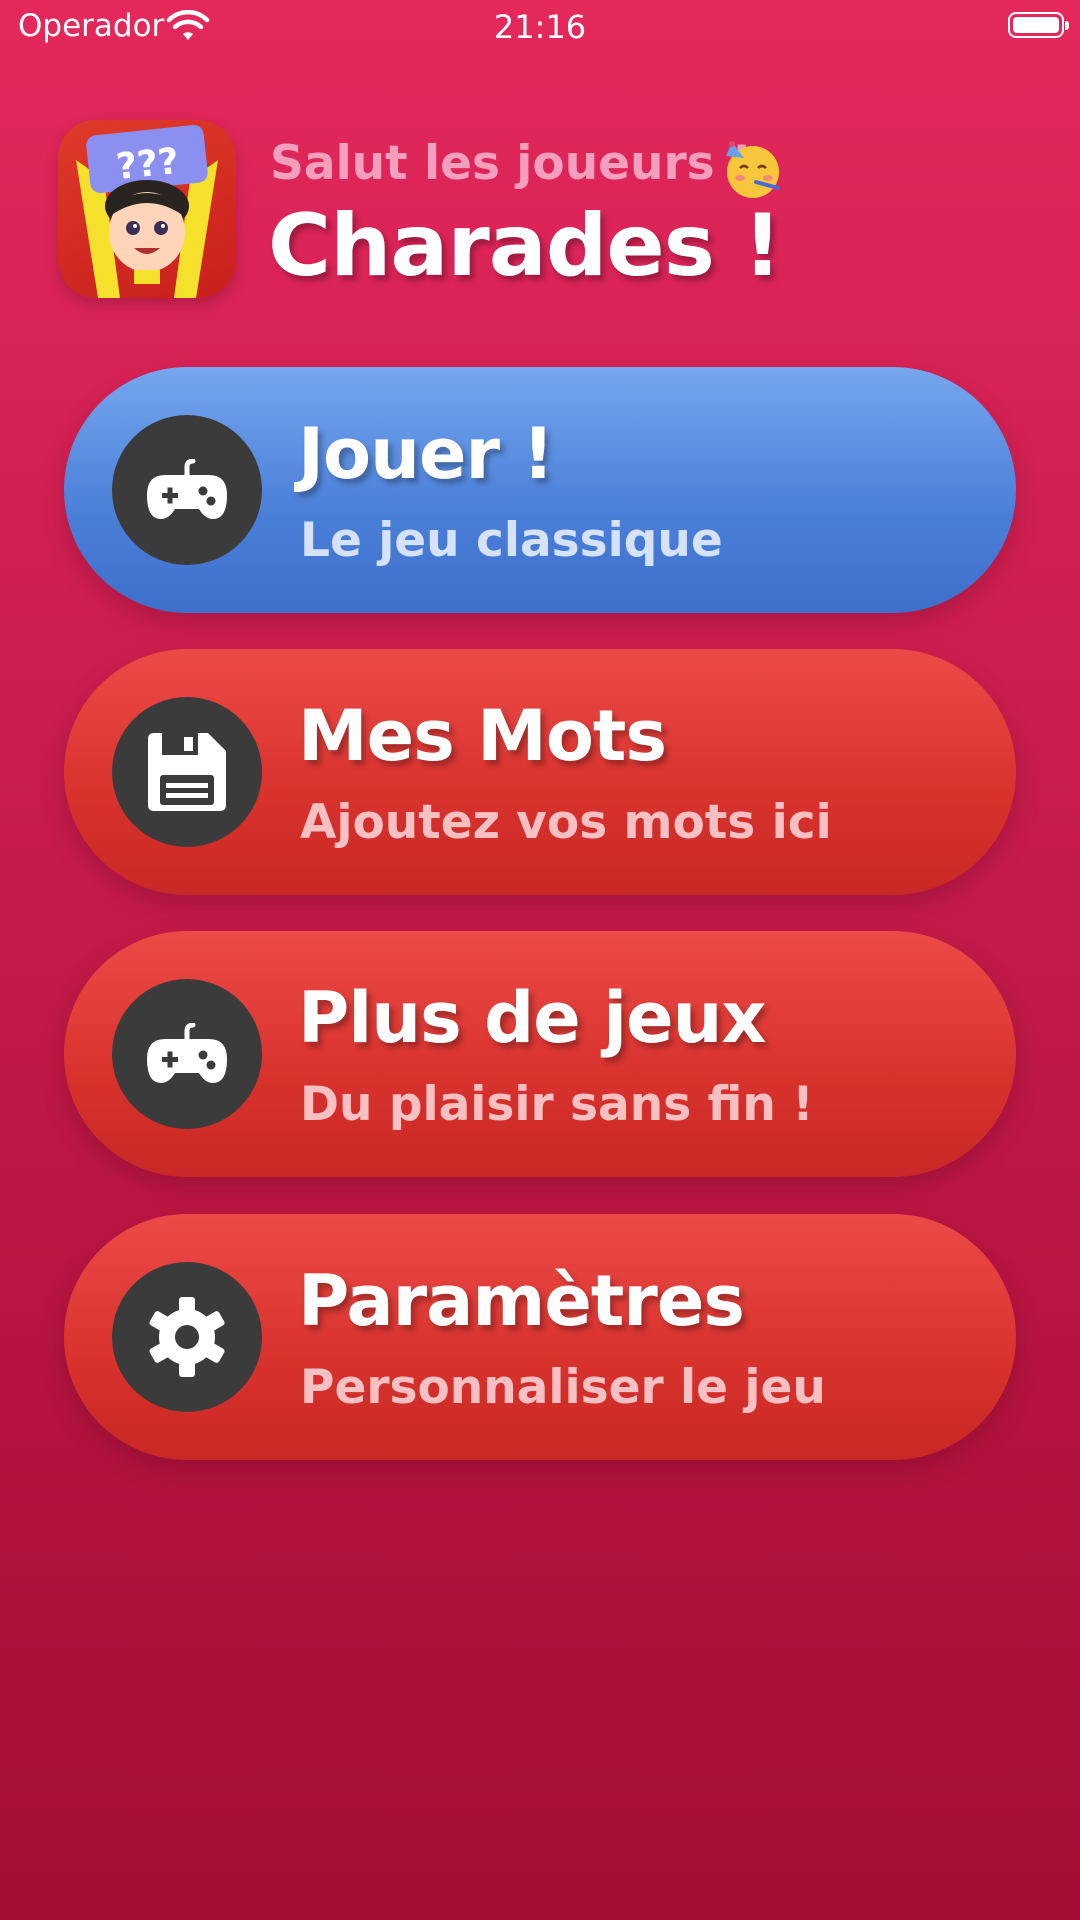 Image resolution: width=1080 pixels, height=1920 pixels. I want to click on charades-app-icon: ???, so click(147, 209).